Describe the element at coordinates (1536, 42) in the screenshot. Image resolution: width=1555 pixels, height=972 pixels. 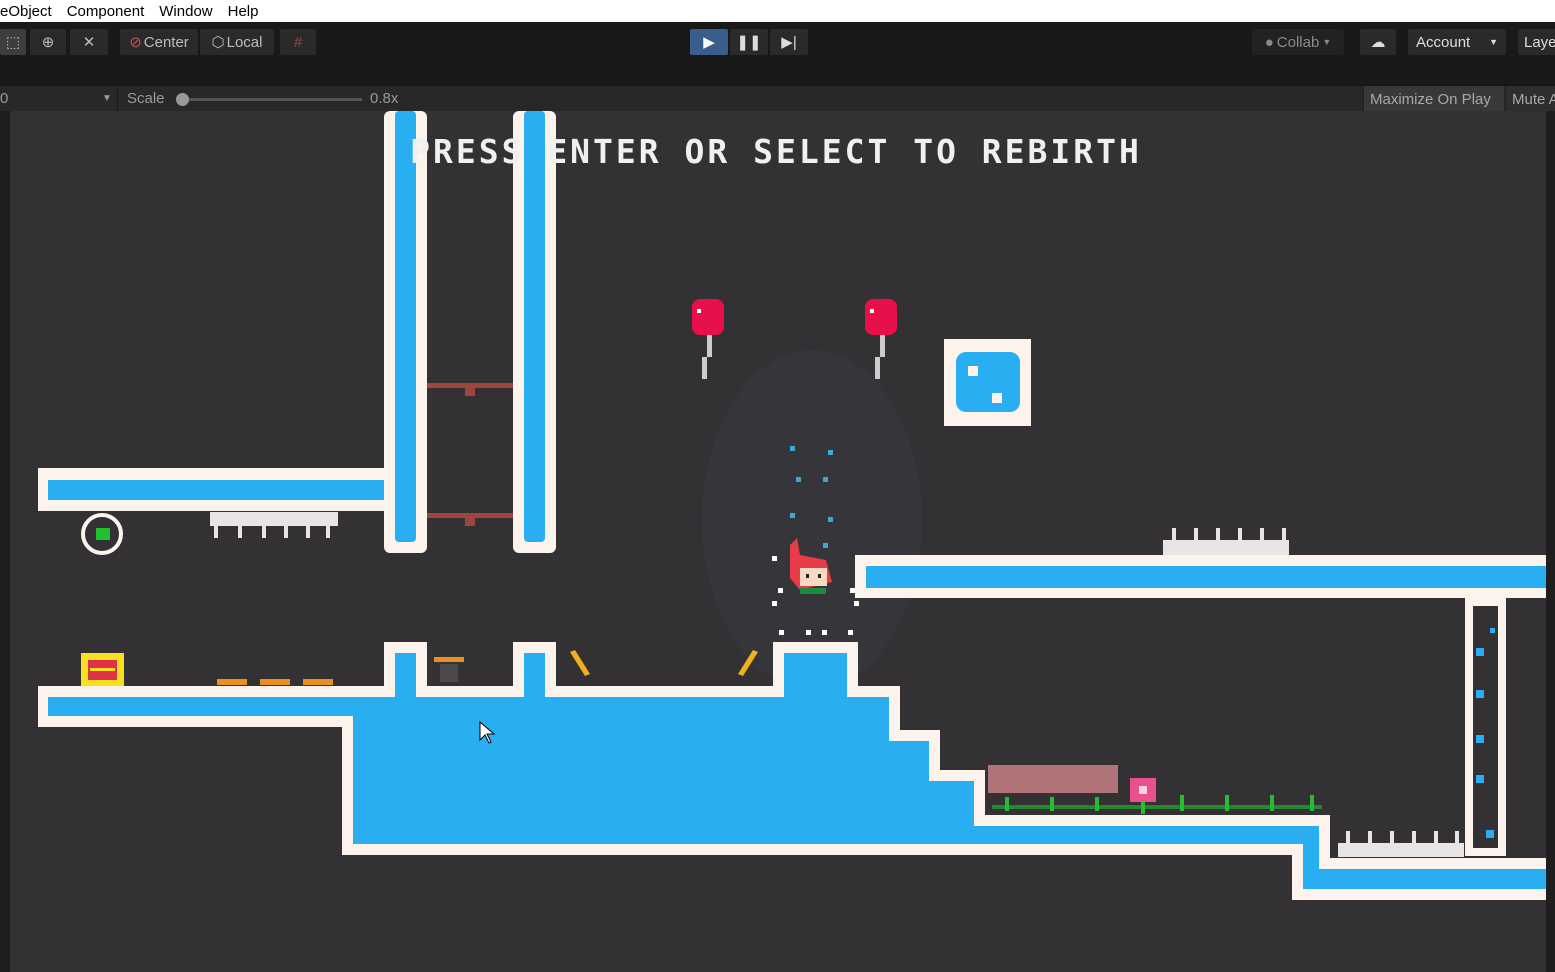
I see `layers-dropdown: Laye` at that location.